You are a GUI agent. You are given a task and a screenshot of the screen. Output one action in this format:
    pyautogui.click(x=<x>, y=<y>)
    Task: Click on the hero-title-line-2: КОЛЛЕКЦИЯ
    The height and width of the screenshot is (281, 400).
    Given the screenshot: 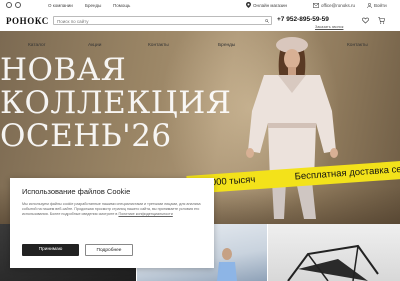 What is the action you would take?
    pyautogui.click(x=116, y=103)
    